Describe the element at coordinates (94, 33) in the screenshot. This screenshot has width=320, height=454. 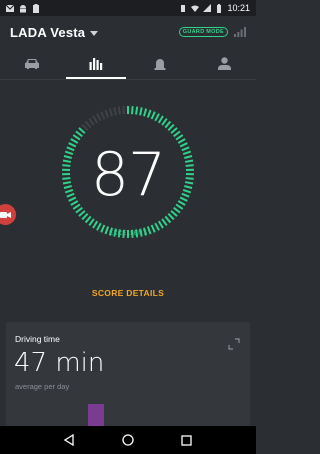
I see `chevron-down-icon` at that location.